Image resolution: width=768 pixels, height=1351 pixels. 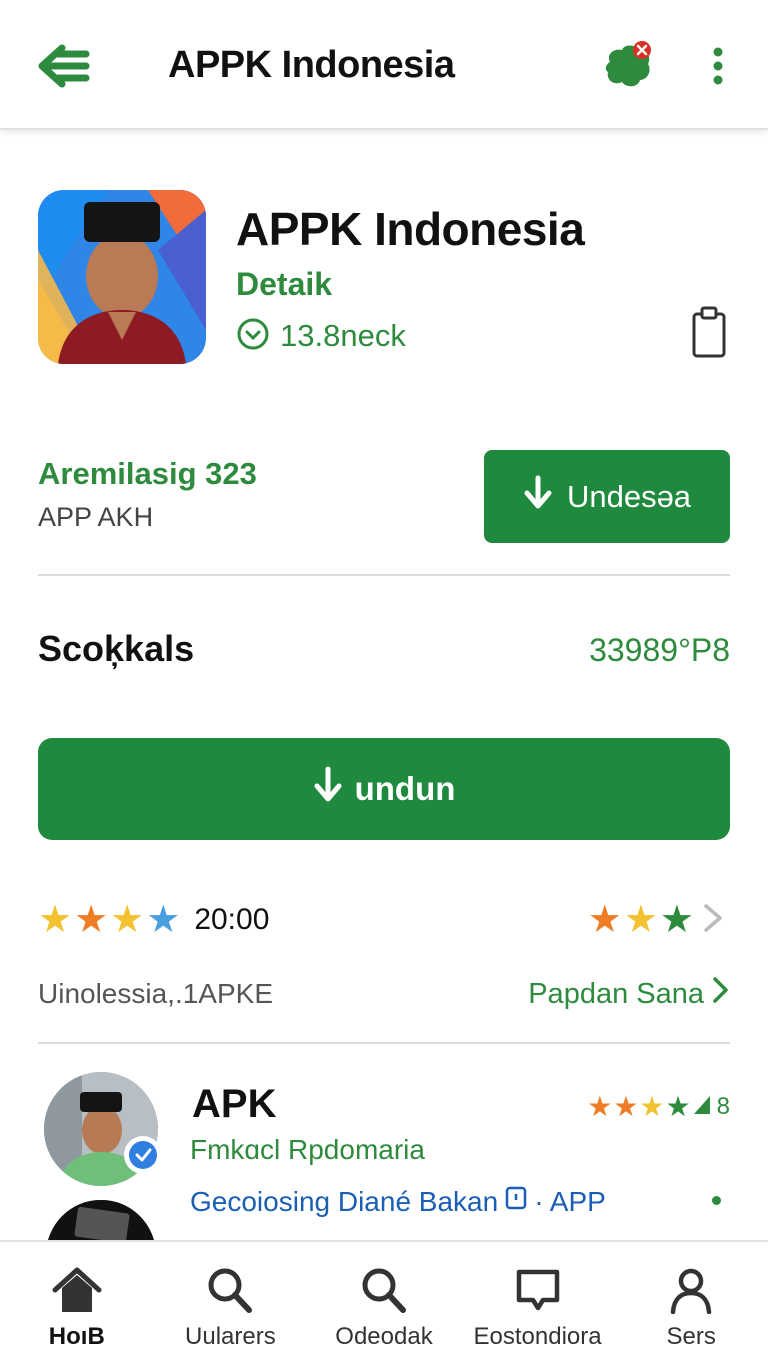 I want to click on download-button: undun, so click(x=384, y=789).